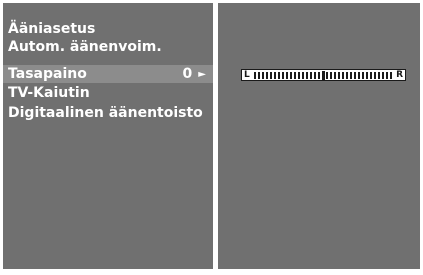 The image size is (423, 275). What do you see at coordinates (108, 74) in the screenshot?
I see `menu-item-tasapaino: Tasapaino 0 ►` at bounding box center [108, 74].